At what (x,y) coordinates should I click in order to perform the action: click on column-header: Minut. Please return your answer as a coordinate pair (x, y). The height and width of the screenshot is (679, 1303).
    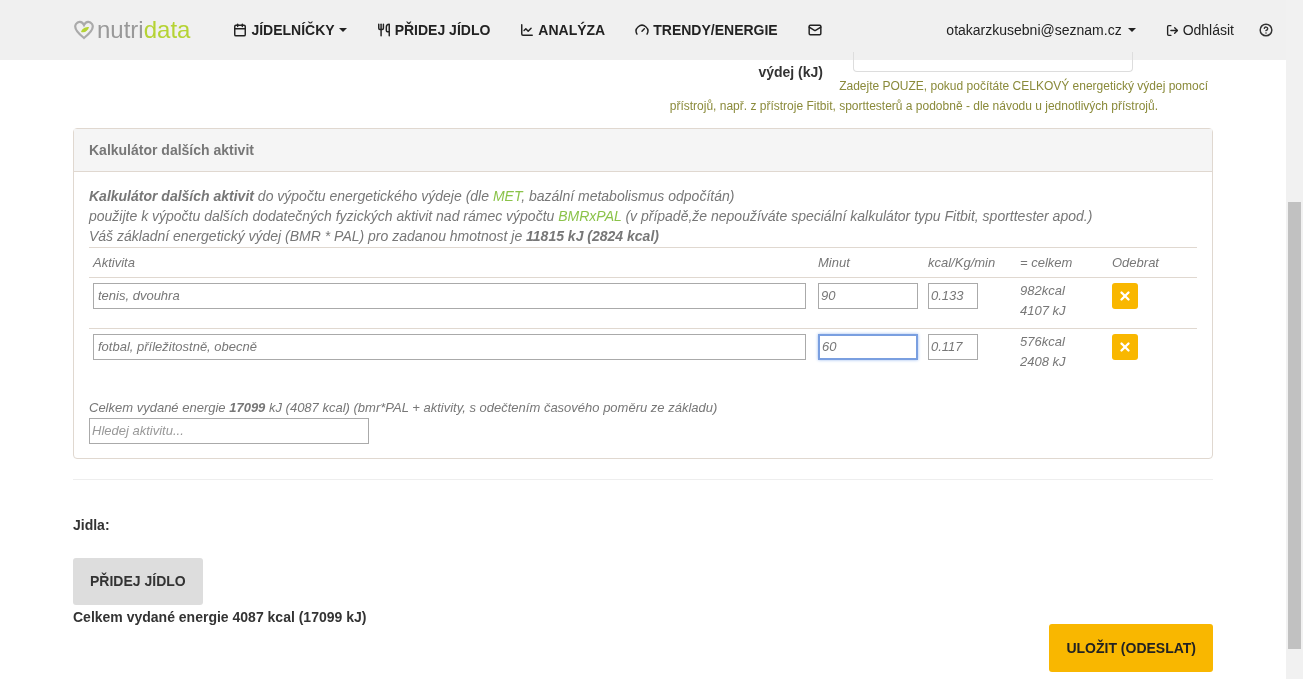
    Looking at the image, I should click on (835, 262).